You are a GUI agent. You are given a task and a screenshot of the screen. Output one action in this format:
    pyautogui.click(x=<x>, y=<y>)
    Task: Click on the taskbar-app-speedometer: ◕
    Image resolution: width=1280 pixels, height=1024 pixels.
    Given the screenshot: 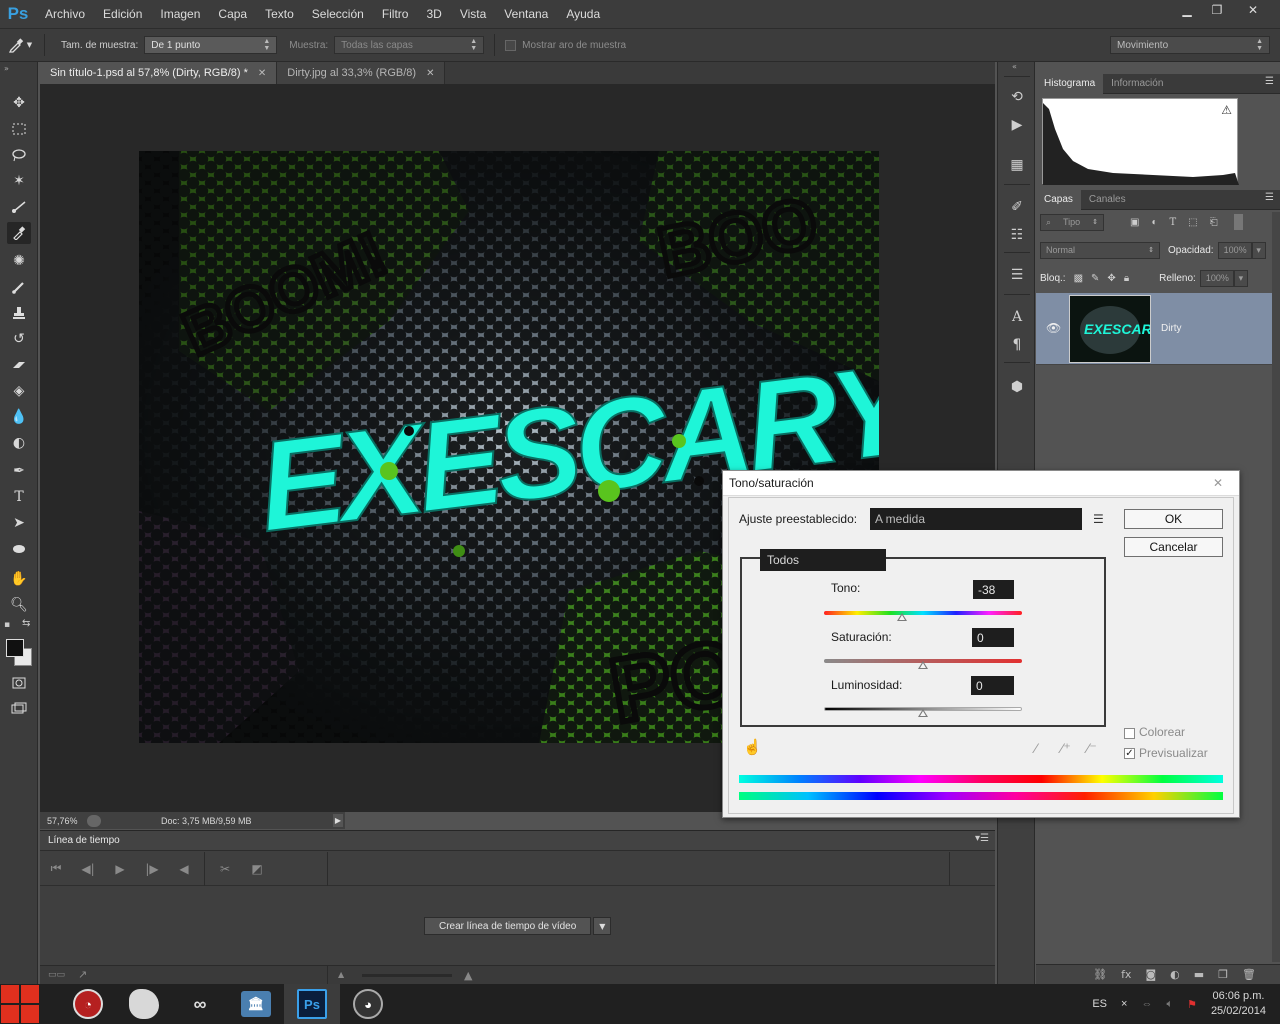 What is the action you would take?
    pyautogui.click(x=368, y=1004)
    